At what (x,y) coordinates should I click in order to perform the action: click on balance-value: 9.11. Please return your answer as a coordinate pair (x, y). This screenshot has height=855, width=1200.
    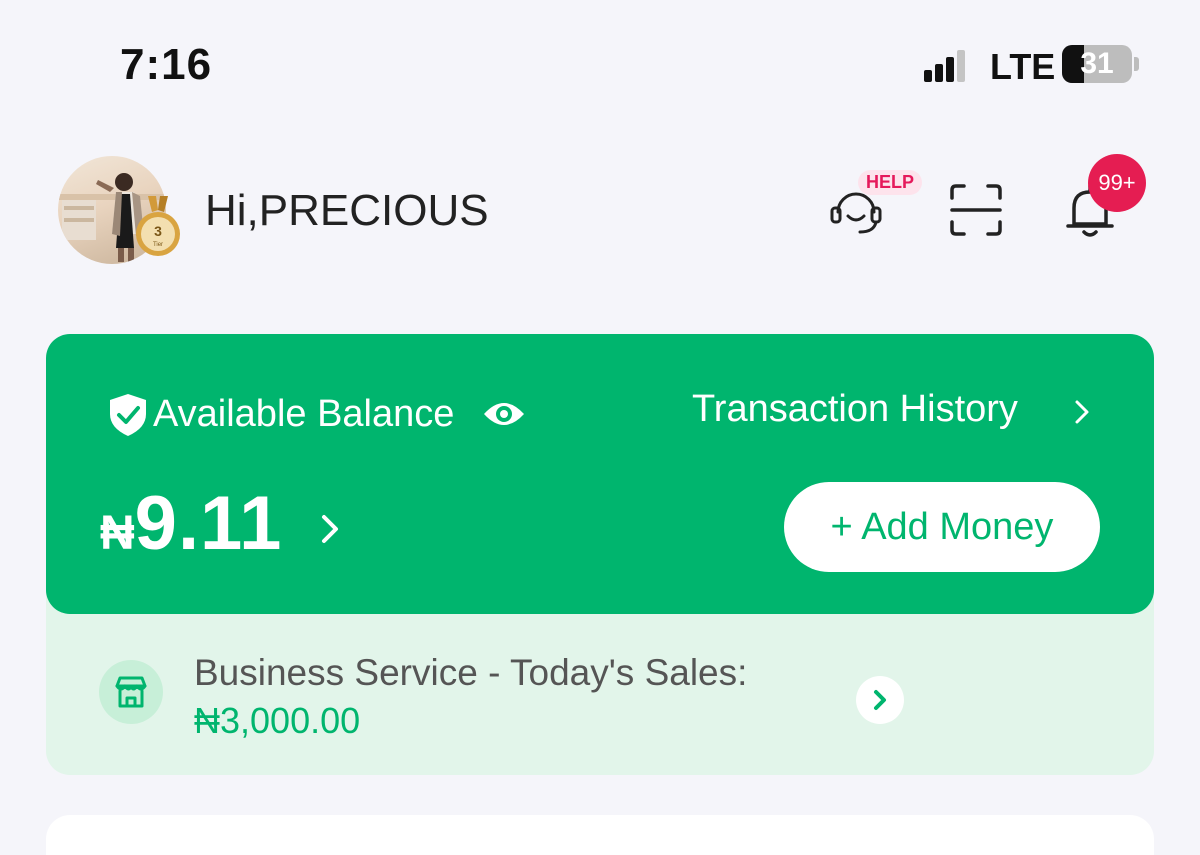
    Looking at the image, I should click on (208, 523).